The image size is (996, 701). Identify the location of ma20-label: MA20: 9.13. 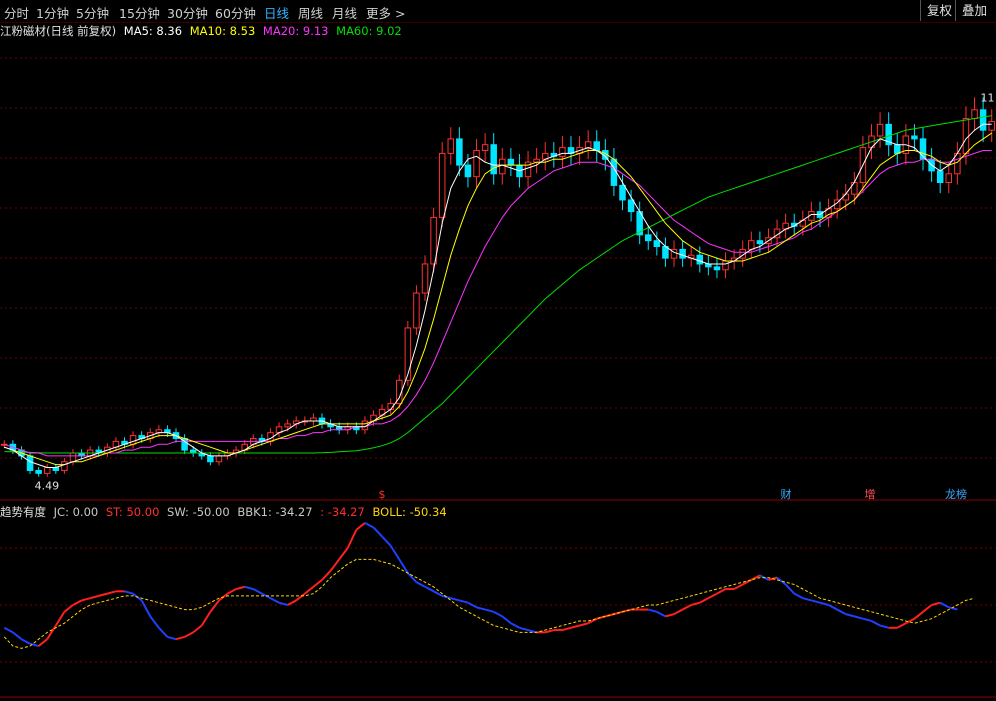
(295, 31).